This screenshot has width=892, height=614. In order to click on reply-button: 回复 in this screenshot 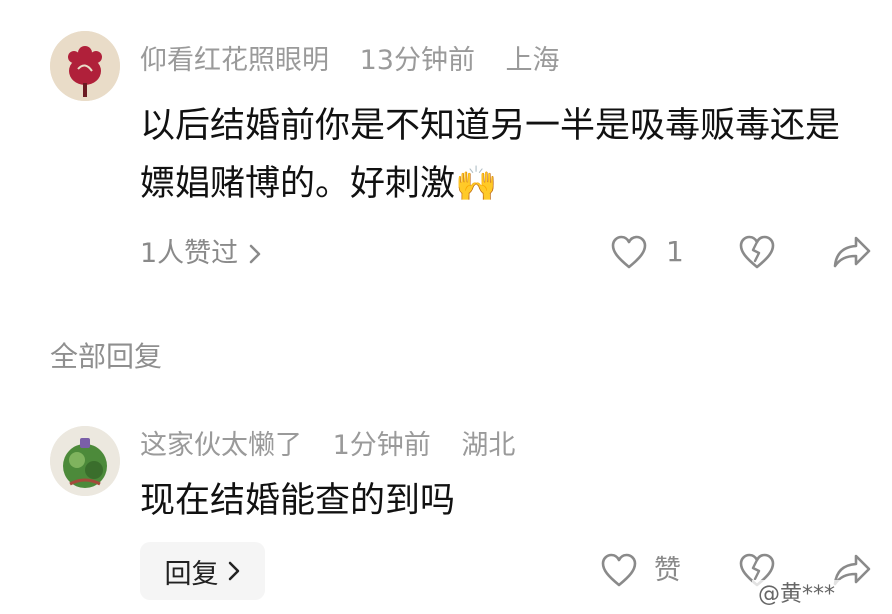, I will do `click(202, 571)`.